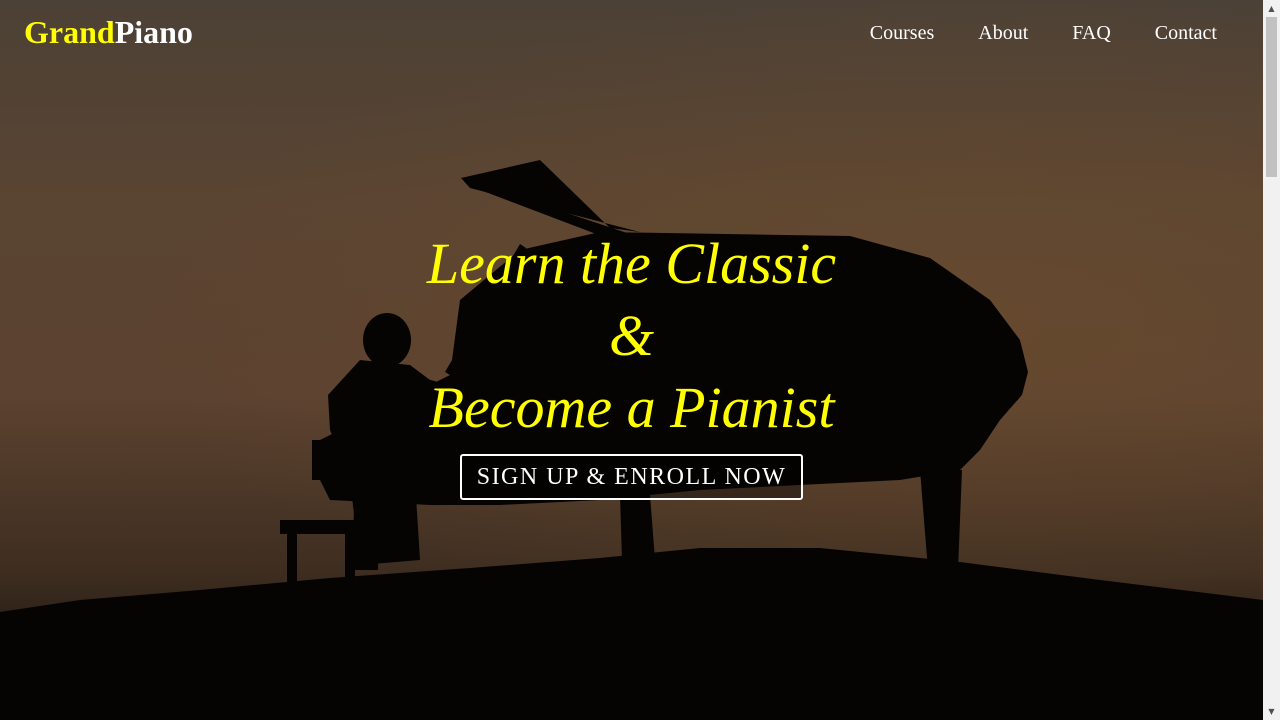 Image resolution: width=1280 pixels, height=720 pixels. What do you see at coordinates (1271, 360) in the screenshot?
I see `vertical-scrollbar: ▲ ▼` at bounding box center [1271, 360].